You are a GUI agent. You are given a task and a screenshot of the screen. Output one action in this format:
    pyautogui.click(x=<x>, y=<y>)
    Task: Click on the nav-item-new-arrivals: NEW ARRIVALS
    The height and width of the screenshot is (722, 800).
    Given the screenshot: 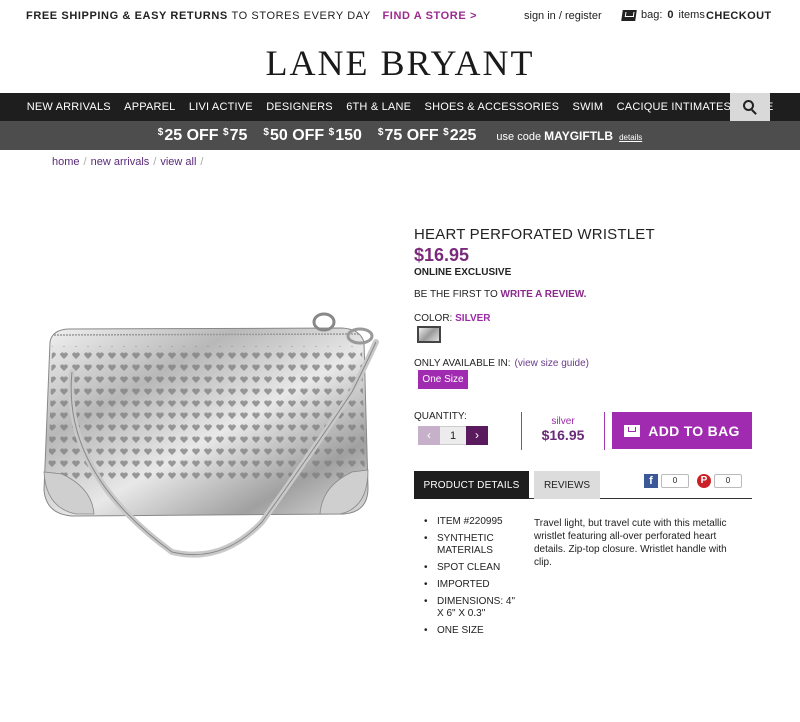 What is the action you would take?
    pyautogui.click(x=68, y=107)
    